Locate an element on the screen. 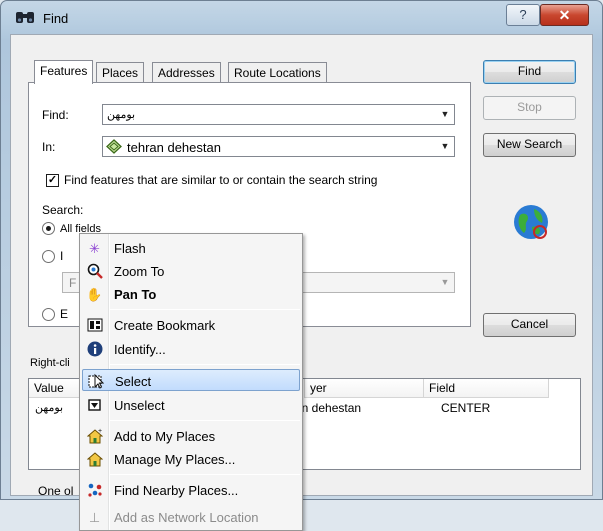 The width and height of the screenshot is (603, 531). zoom-to-icon is located at coordinates (94, 271).